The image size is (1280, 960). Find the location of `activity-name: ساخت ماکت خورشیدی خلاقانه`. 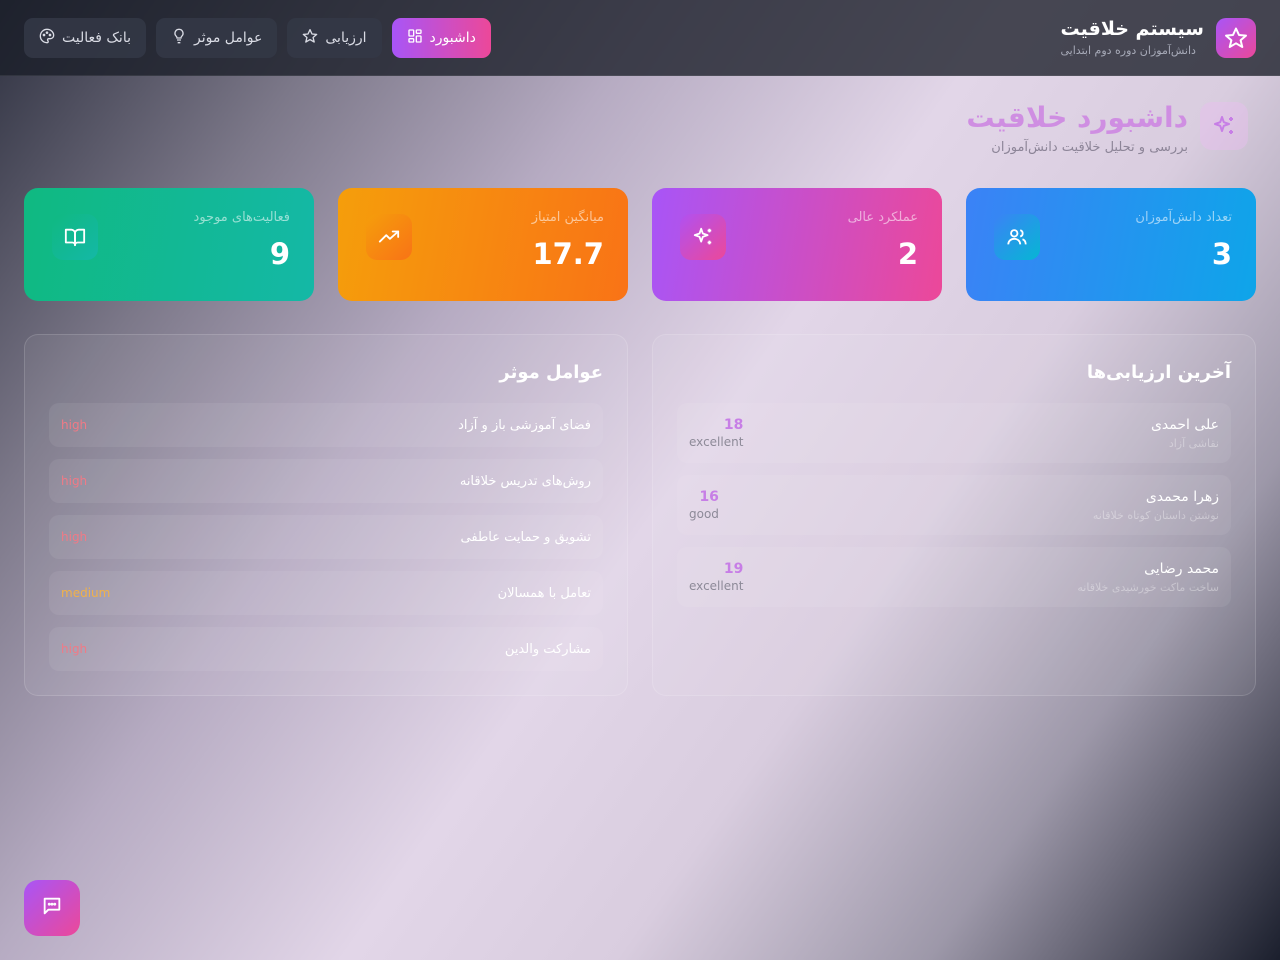

activity-name: ساخت ماکت خورشیدی خلاقانه is located at coordinates (1148, 587).